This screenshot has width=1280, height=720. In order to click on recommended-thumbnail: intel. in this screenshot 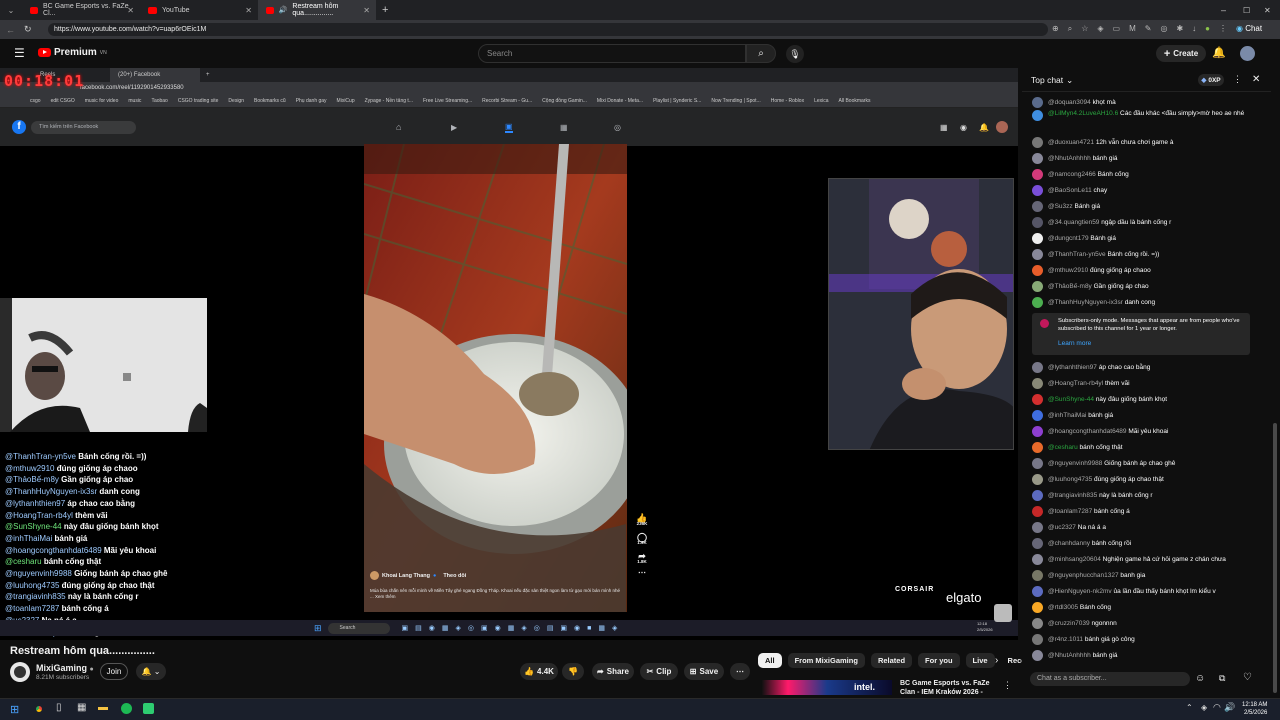, I will do `click(827, 687)`.